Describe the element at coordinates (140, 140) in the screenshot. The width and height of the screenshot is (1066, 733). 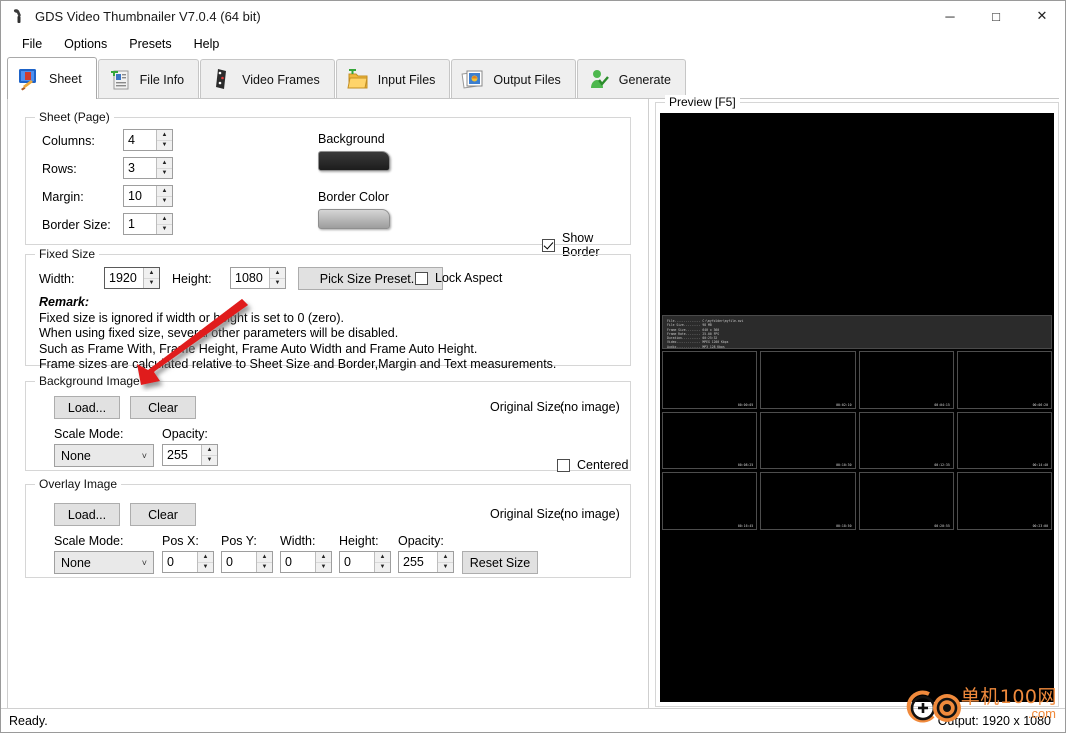
I see `columns-value: 4` at that location.